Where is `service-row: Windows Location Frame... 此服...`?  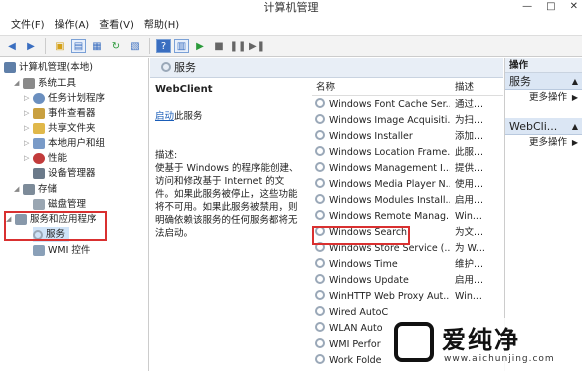
service-row: Windows Location Frame... 此服... is located at coordinates (407, 153).